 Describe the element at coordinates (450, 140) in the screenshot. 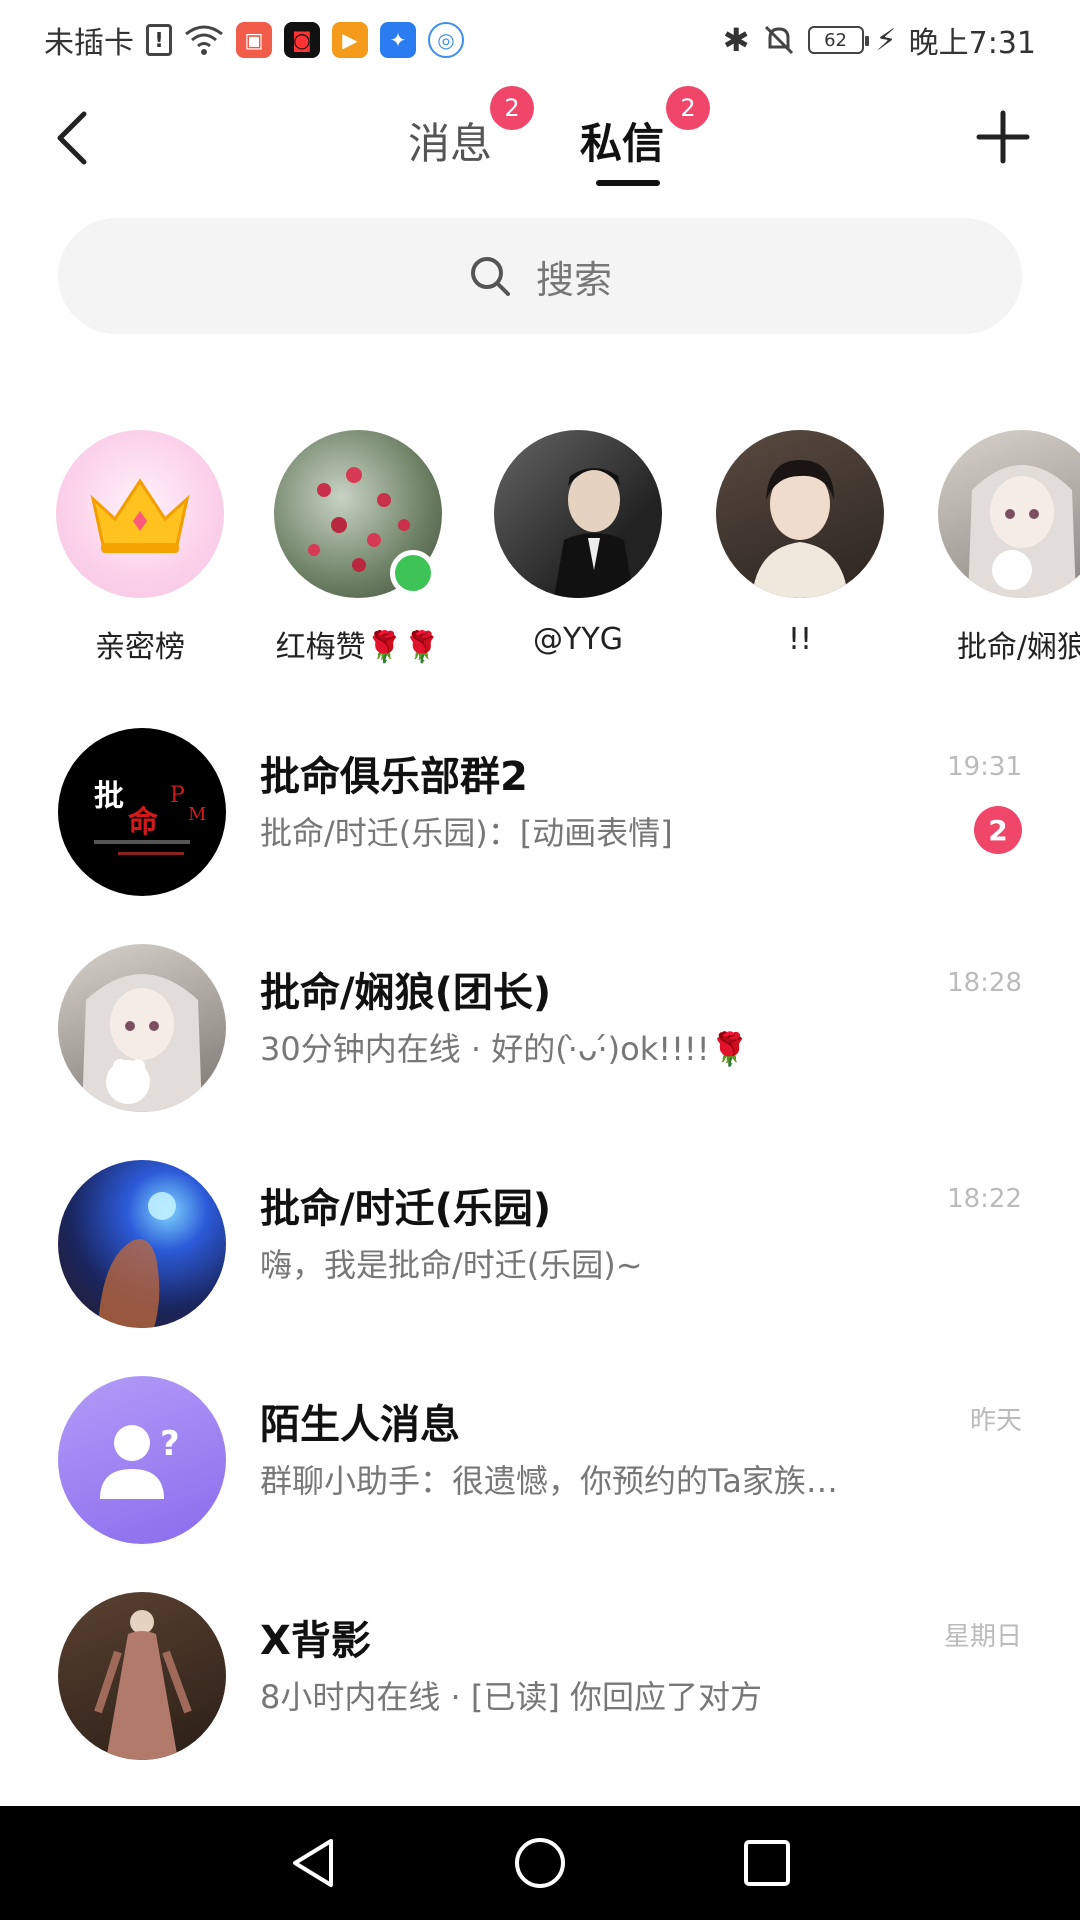

I see `tab-messages: 消息` at that location.